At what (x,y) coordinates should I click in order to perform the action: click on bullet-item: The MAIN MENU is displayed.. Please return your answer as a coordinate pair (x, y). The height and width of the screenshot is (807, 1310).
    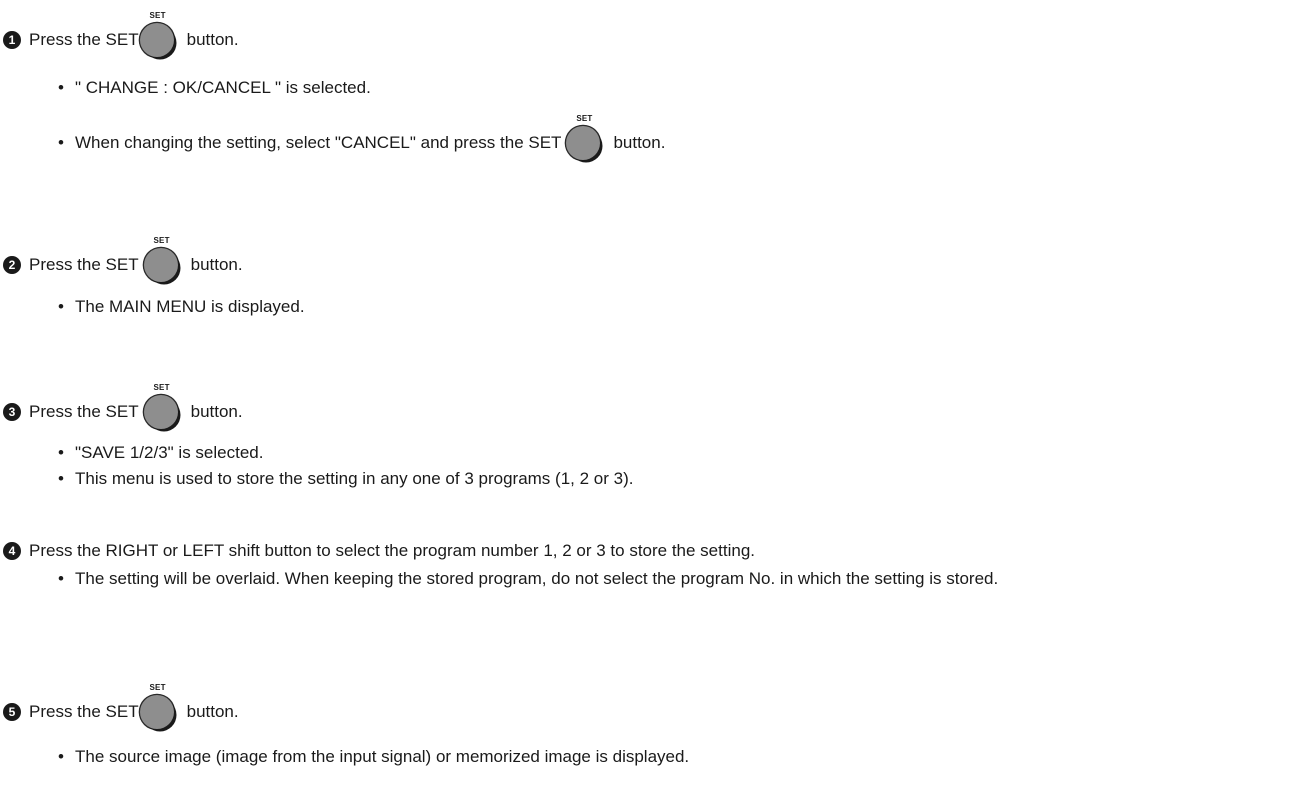
    Looking at the image, I should click on (655, 307).